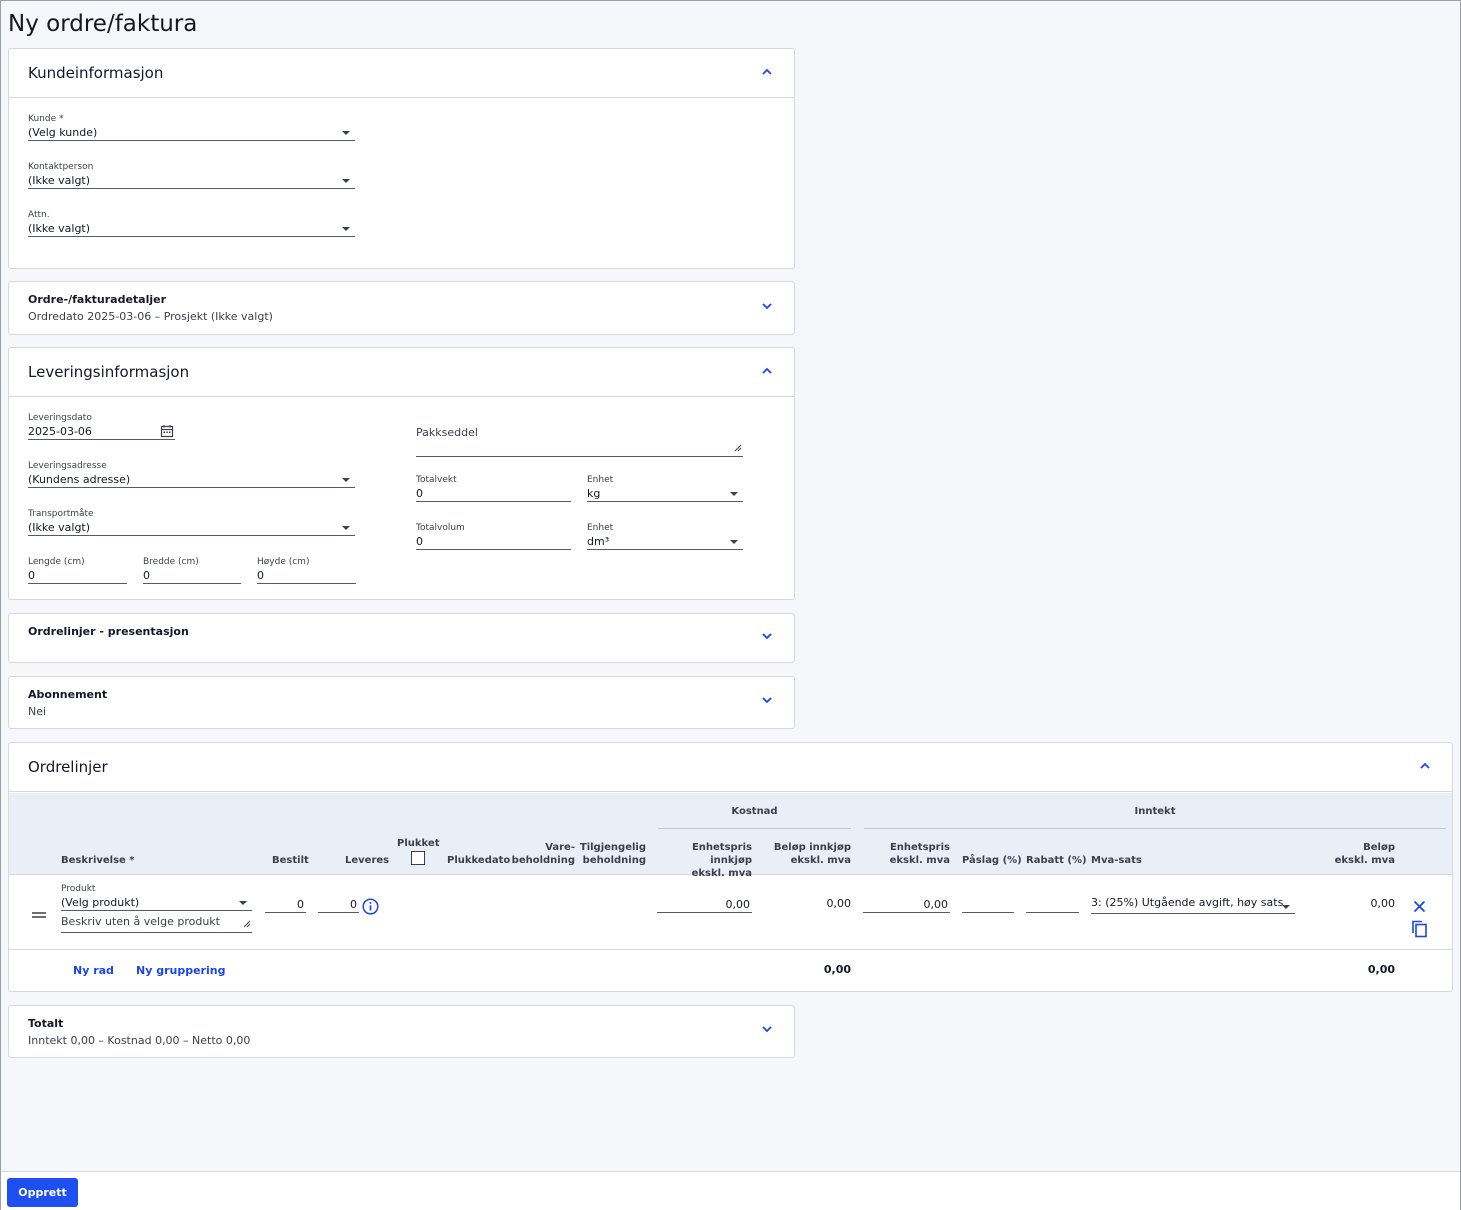  I want to click on col-vare: Vare-beholdning, so click(542, 854).